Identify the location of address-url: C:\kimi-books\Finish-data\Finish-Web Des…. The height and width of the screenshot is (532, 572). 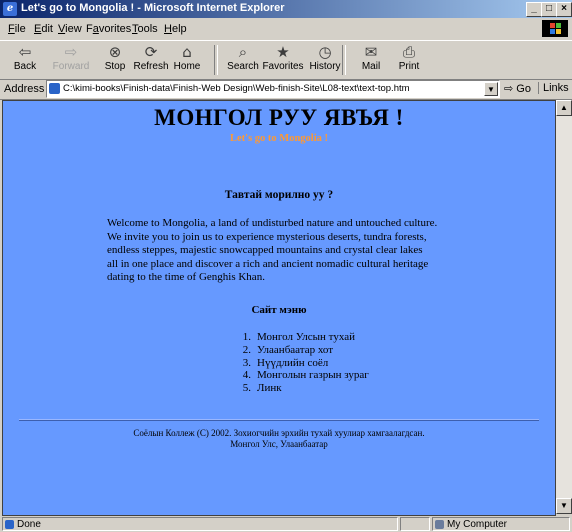
(236, 88).